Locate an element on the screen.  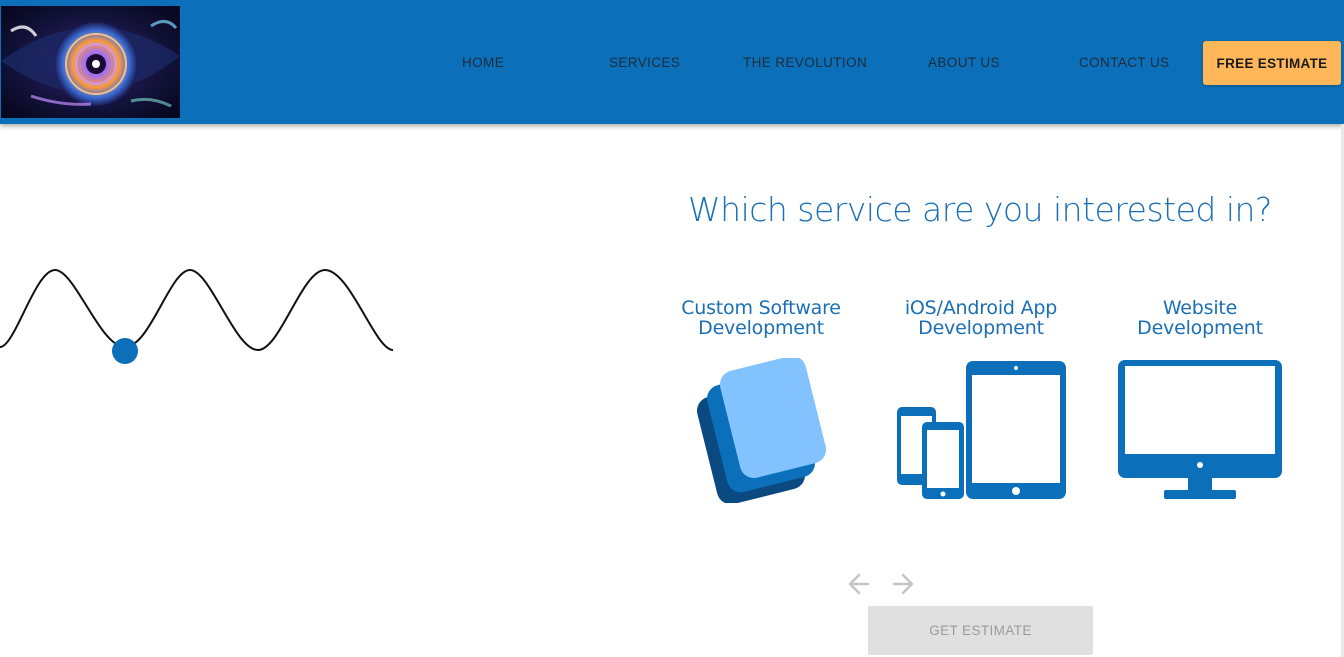
nav-about-us: ABOUT US is located at coordinates (964, 62).